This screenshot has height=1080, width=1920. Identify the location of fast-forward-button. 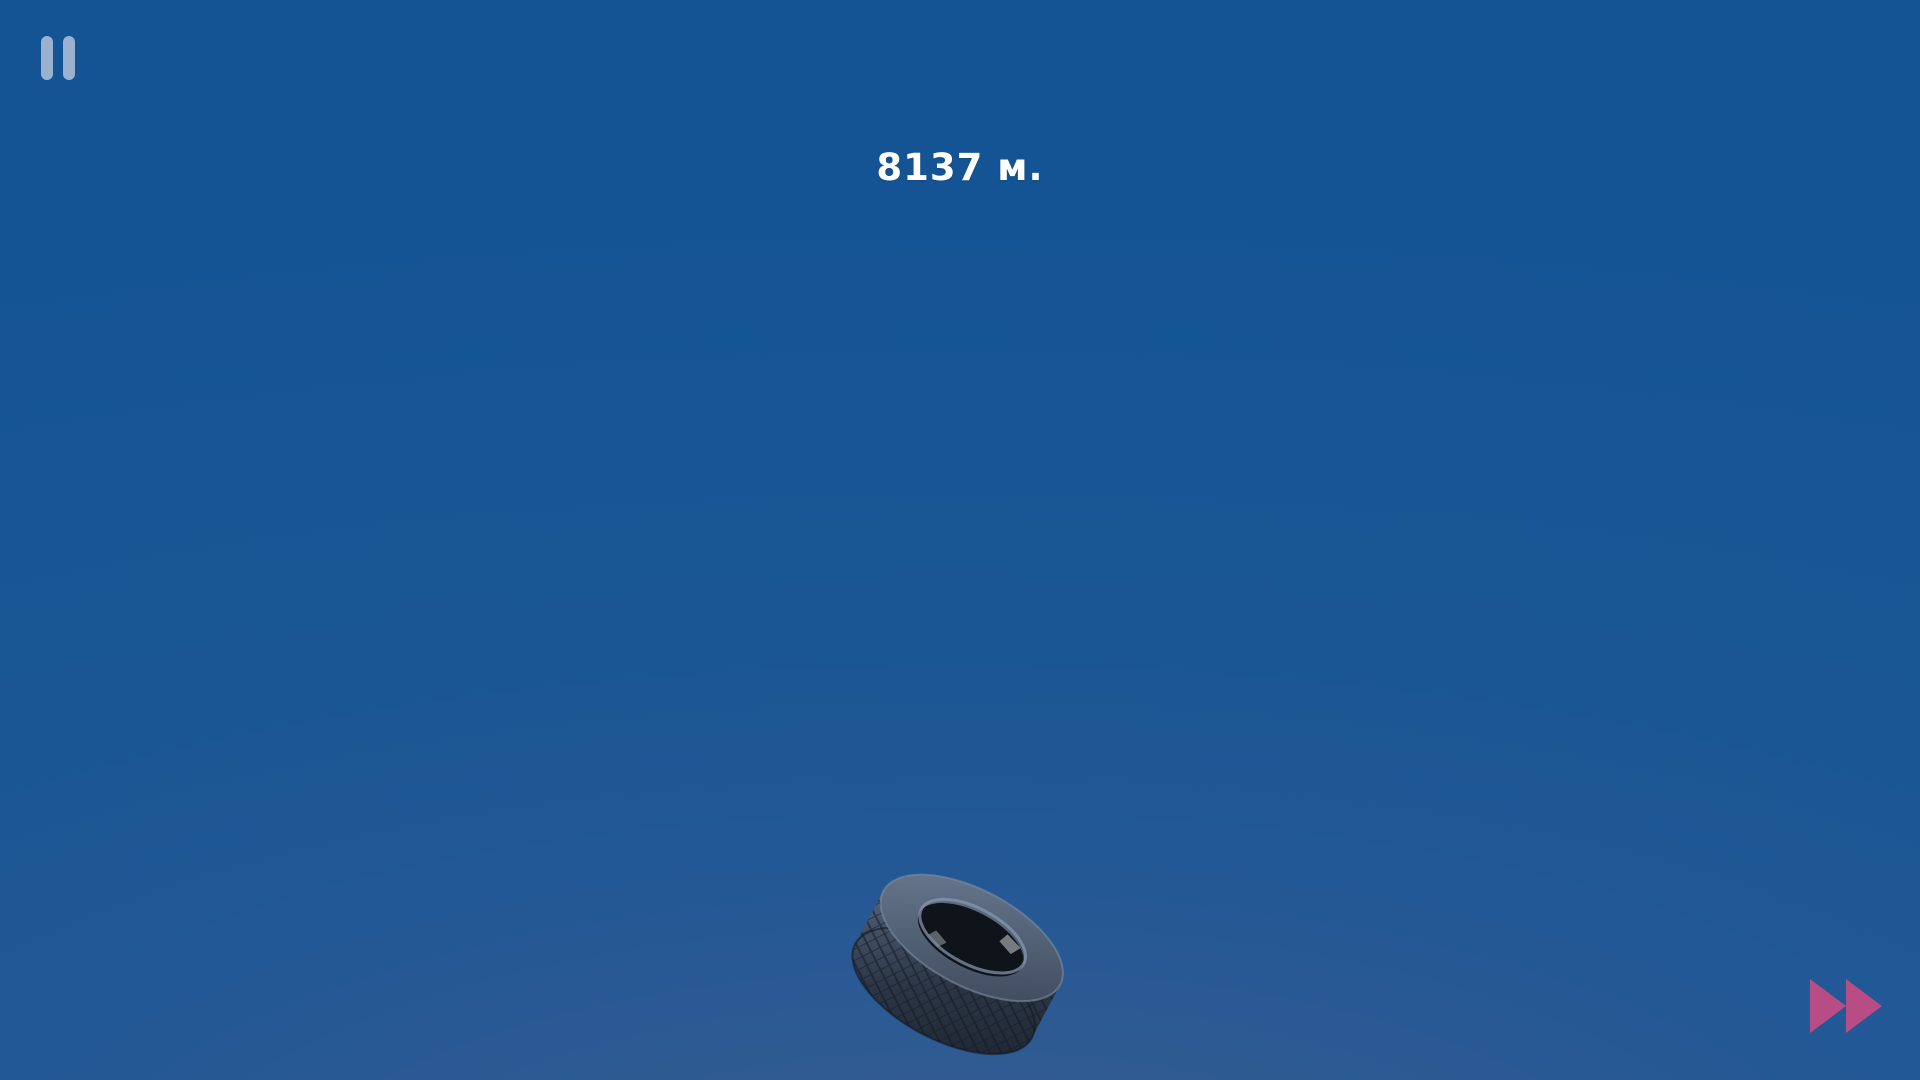
(1846, 1006).